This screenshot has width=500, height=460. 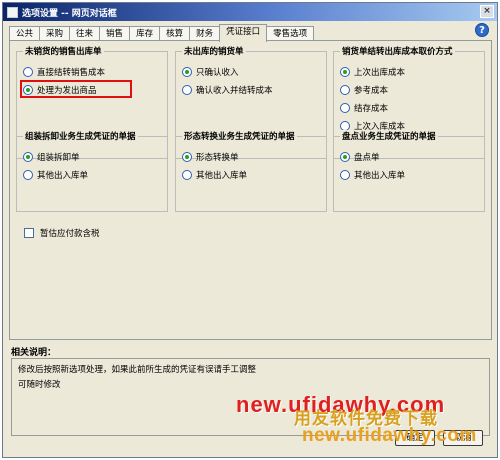 I want to click on radio-revenue-and-cost: 确认收入并结转成本, so click(x=227, y=90).